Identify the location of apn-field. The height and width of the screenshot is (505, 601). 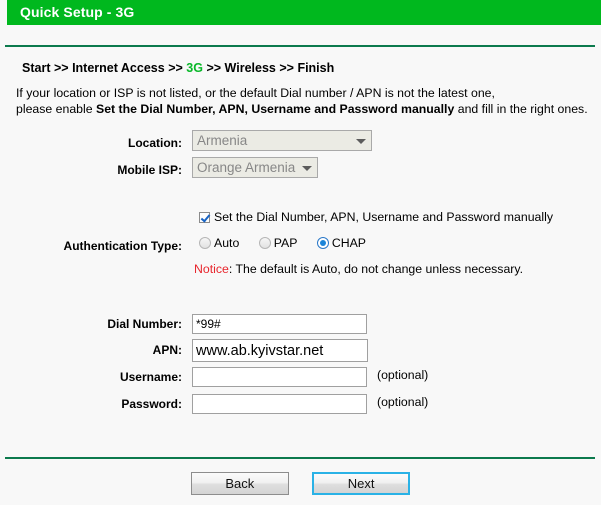
(280, 350).